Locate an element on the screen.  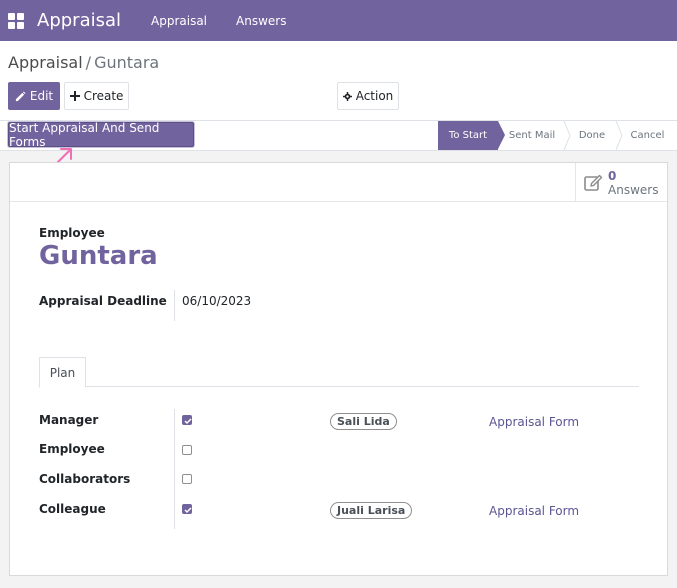
employee-checkbox is located at coordinates (187, 450).